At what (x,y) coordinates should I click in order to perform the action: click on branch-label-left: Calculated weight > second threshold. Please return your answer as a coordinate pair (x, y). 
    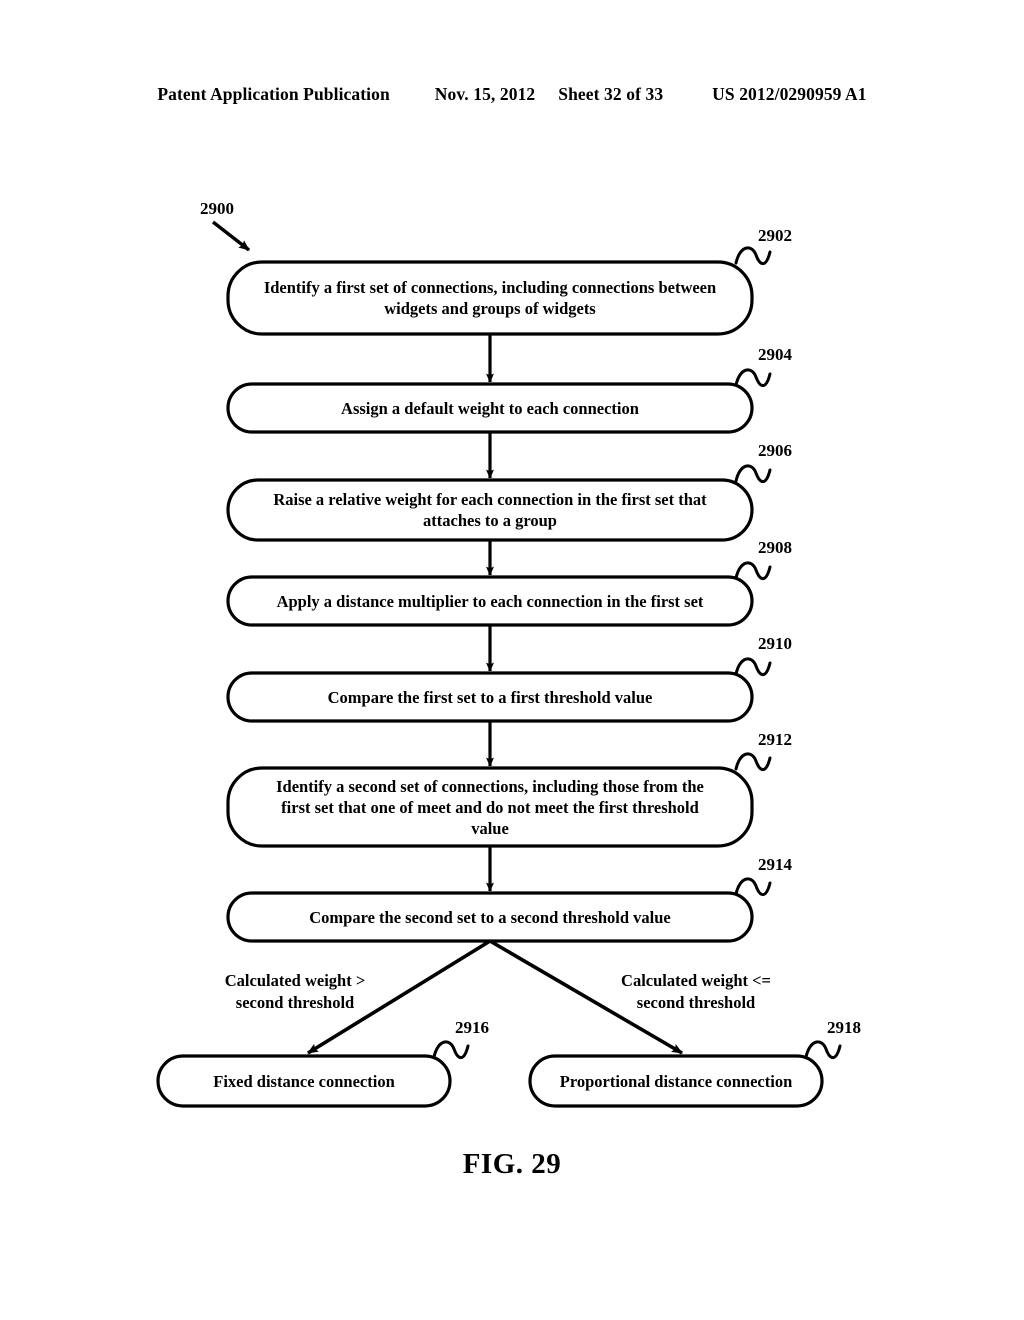
    Looking at the image, I should click on (295, 991).